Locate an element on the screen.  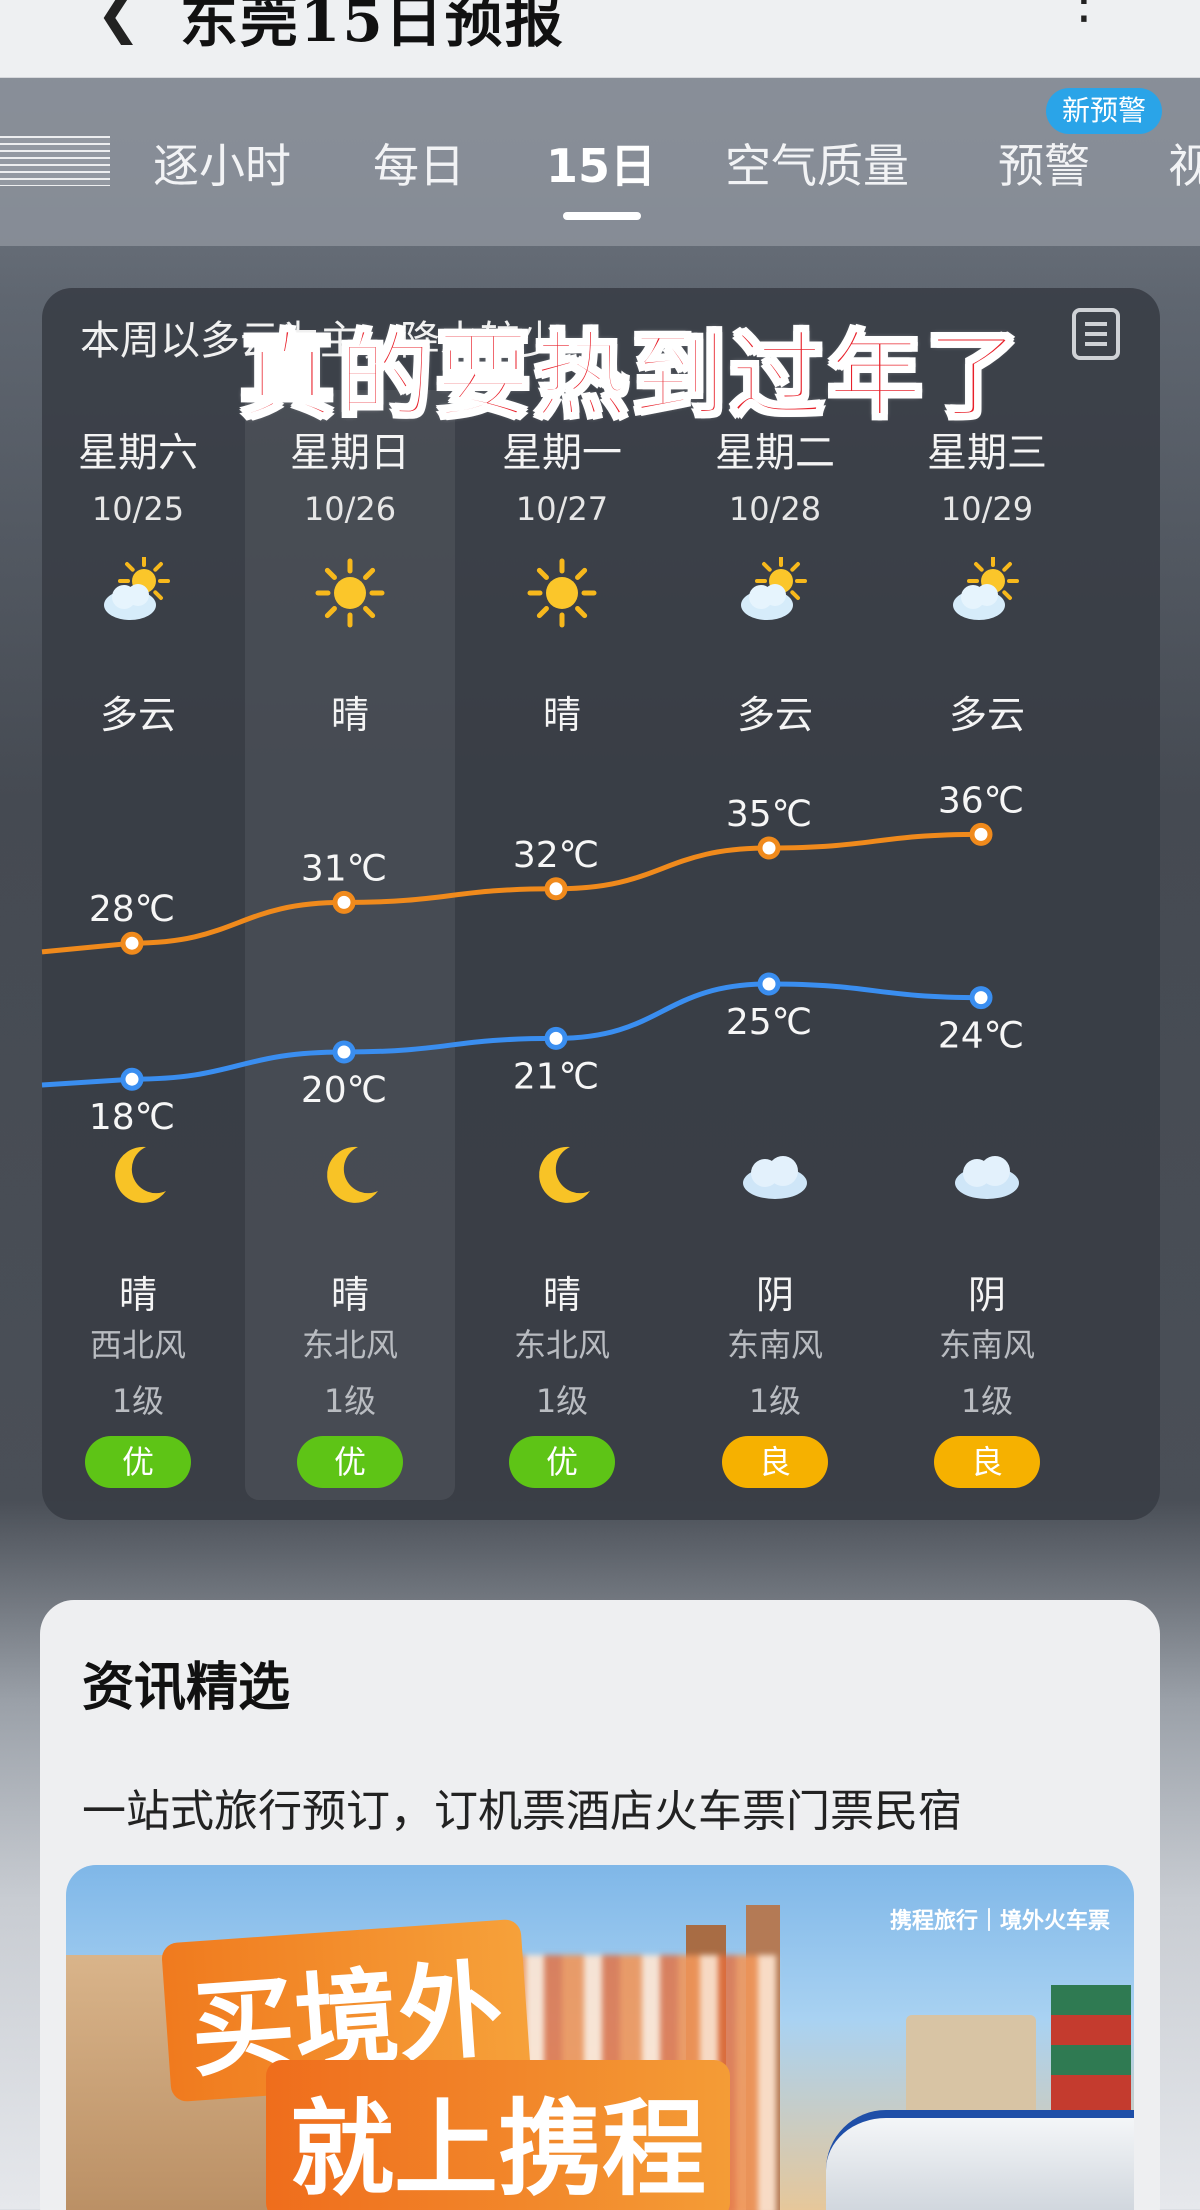
low-temp-label: 20℃ is located at coordinates (344, 1090).